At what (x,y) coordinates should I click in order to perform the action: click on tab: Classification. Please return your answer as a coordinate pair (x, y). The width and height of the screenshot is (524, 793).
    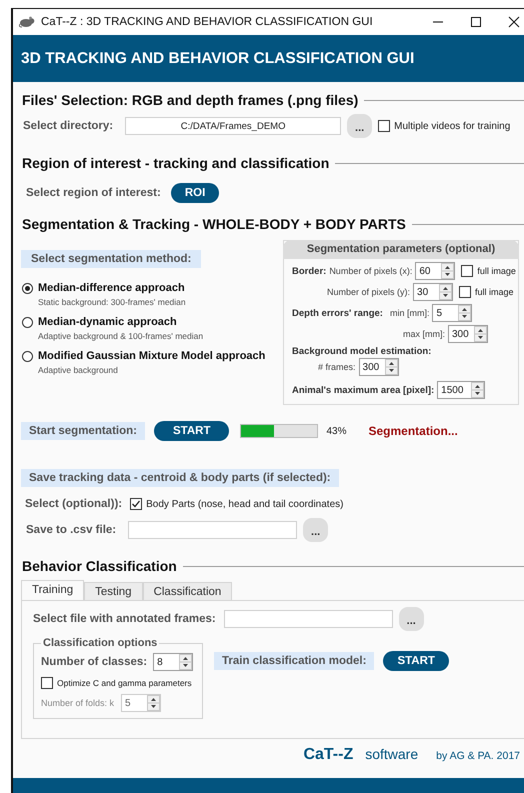
    Looking at the image, I should click on (187, 591).